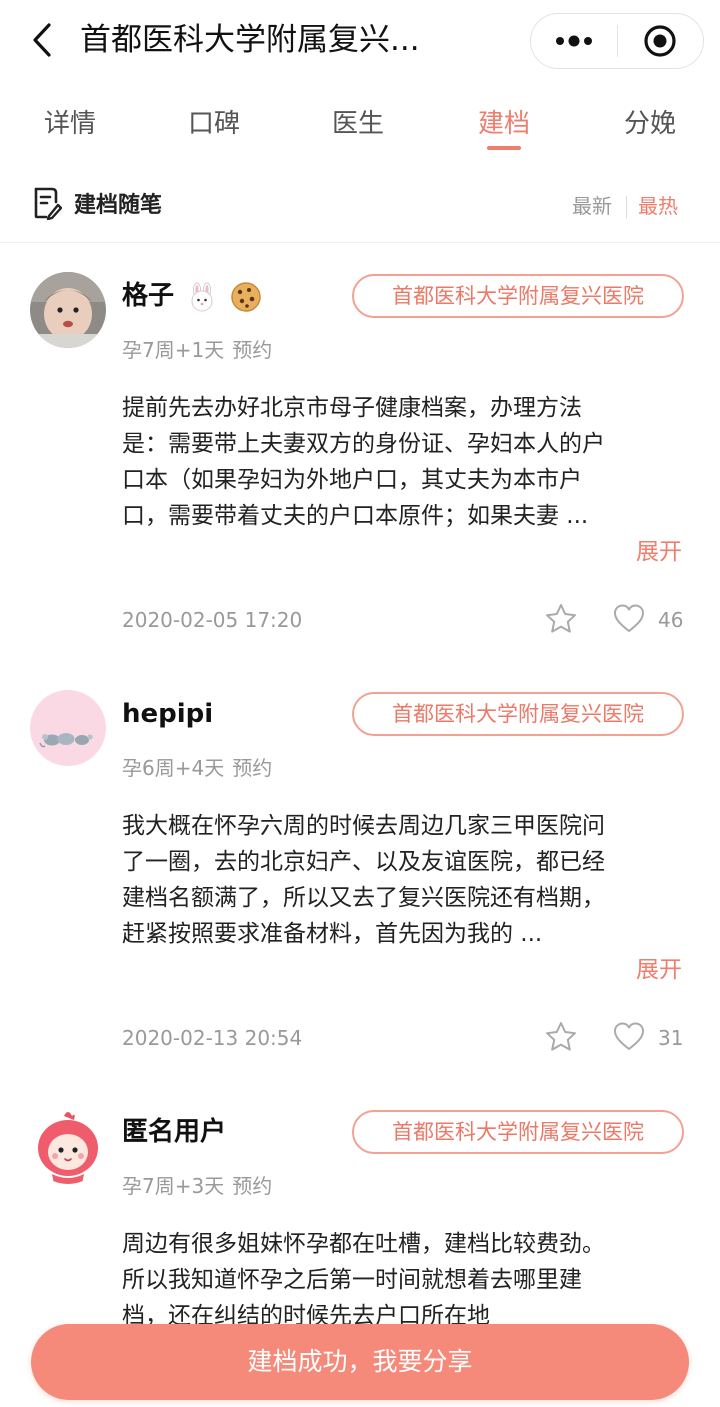 The width and height of the screenshot is (720, 1407). I want to click on active-tab-indicator, so click(504, 148).